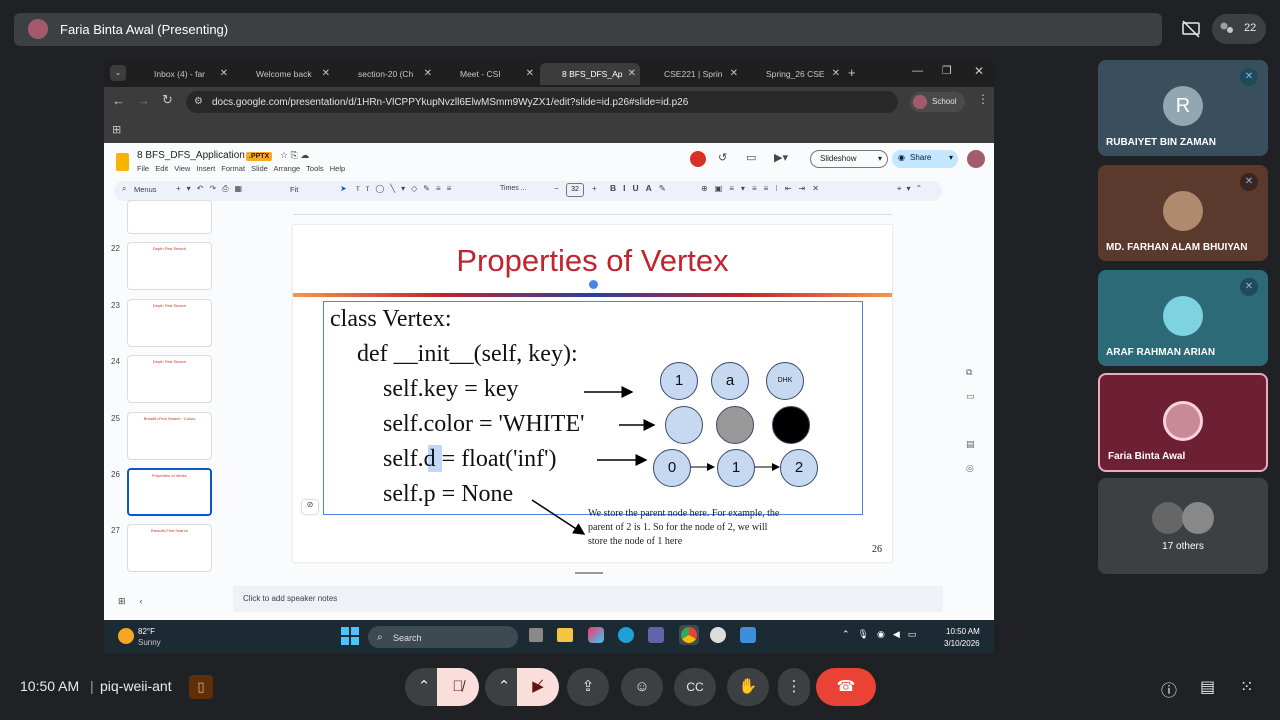 This screenshot has height=720, width=1280. Describe the element at coordinates (137, 601) in the screenshot. I see `grid-view-icon: ⊞‹` at that location.